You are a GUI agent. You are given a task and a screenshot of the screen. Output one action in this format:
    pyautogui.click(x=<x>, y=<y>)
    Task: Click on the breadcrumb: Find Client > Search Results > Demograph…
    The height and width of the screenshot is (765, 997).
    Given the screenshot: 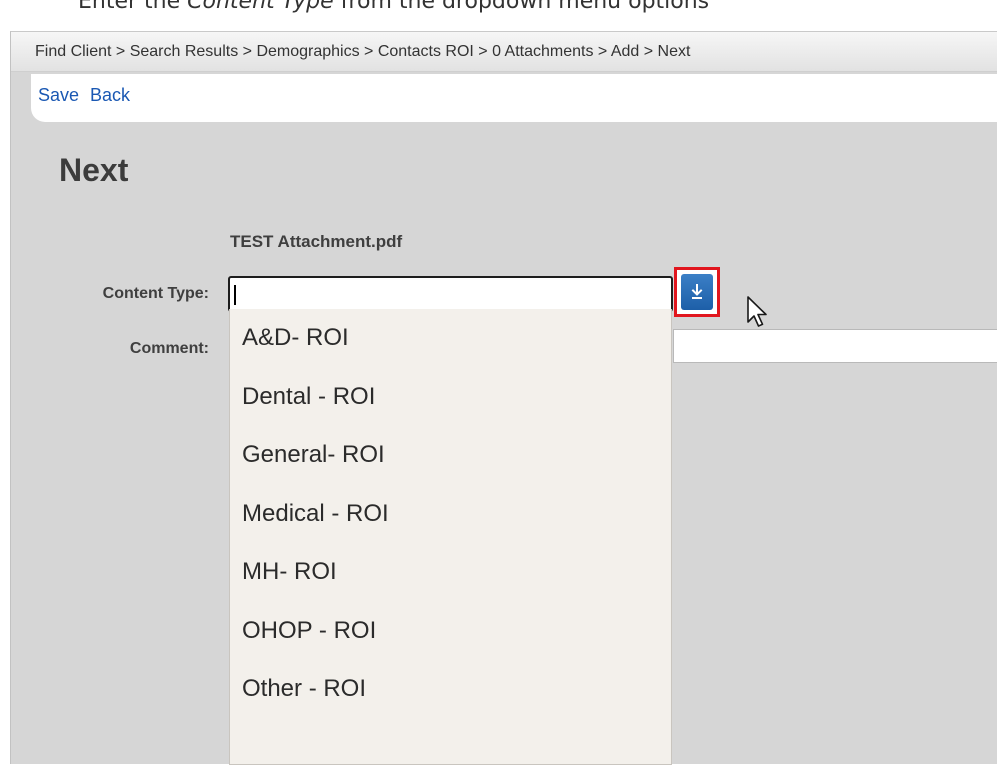 What is the action you would take?
    pyautogui.click(x=504, y=52)
    